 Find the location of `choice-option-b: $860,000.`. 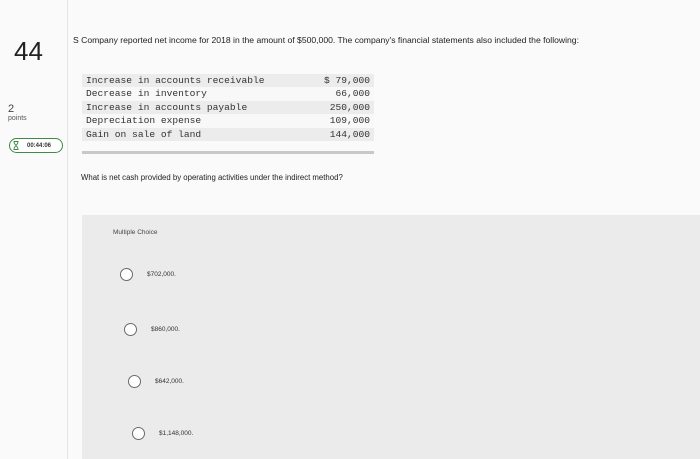

choice-option-b: $860,000. is located at coordinates (152, 329).